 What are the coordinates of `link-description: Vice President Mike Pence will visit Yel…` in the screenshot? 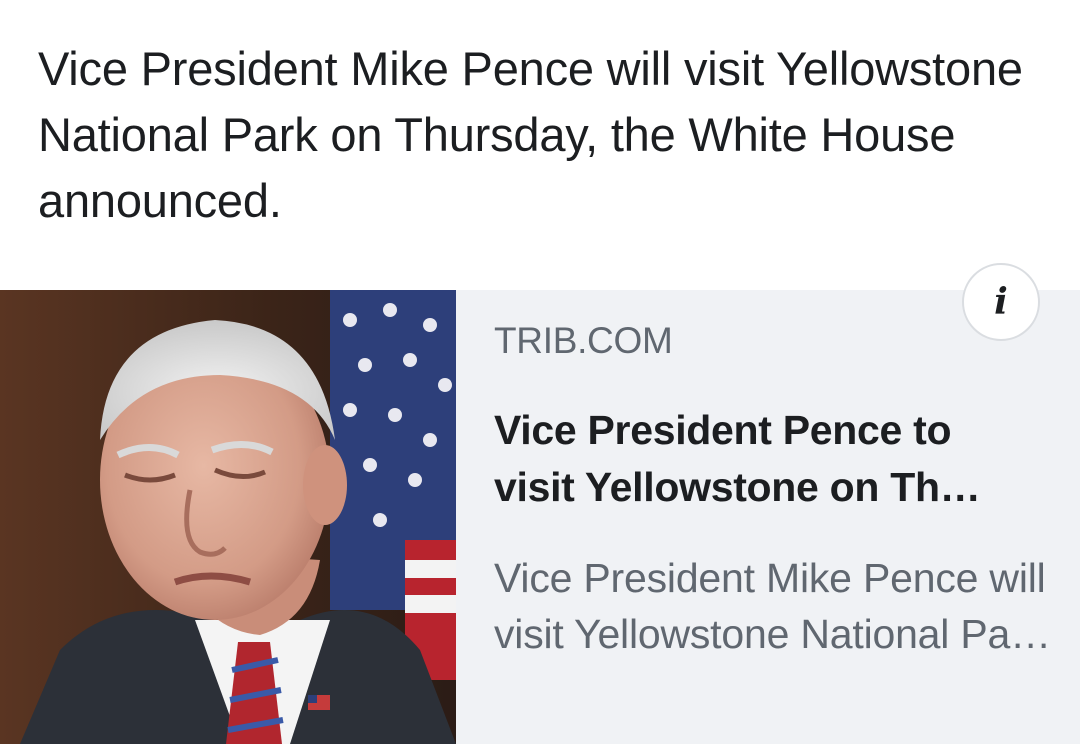 It's located at (772, 606).